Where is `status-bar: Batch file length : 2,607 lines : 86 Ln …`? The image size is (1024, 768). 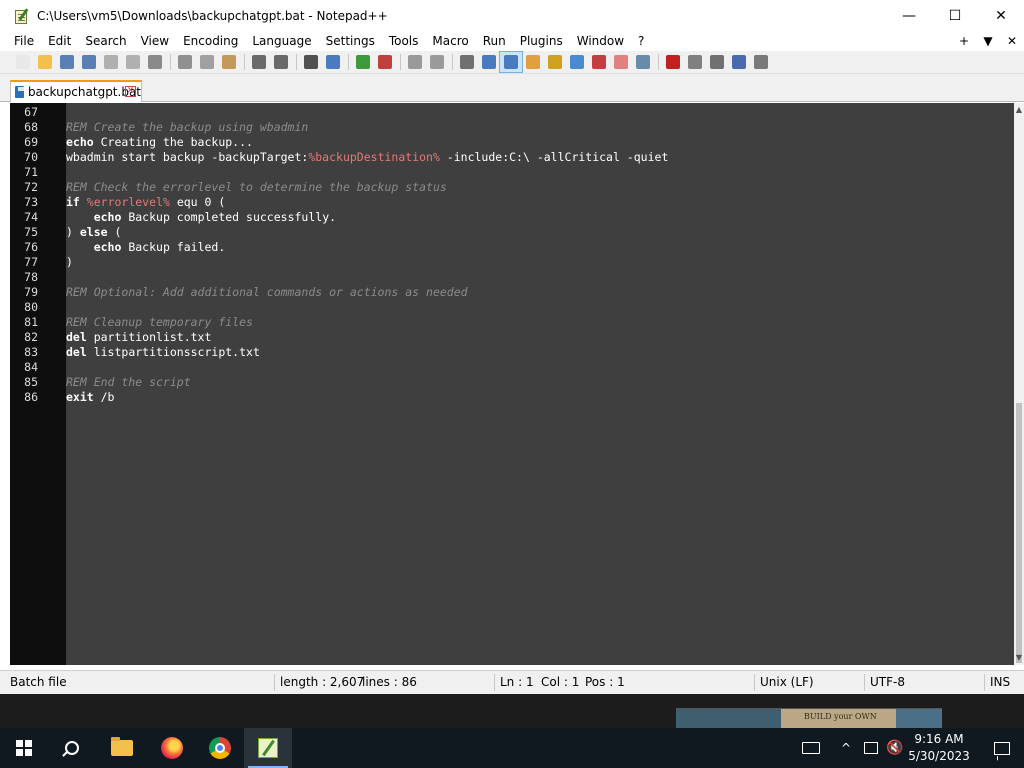
status-bar: Batch file length : 2,607 lines : 86 Ln … is located at coordinates (512, 682).